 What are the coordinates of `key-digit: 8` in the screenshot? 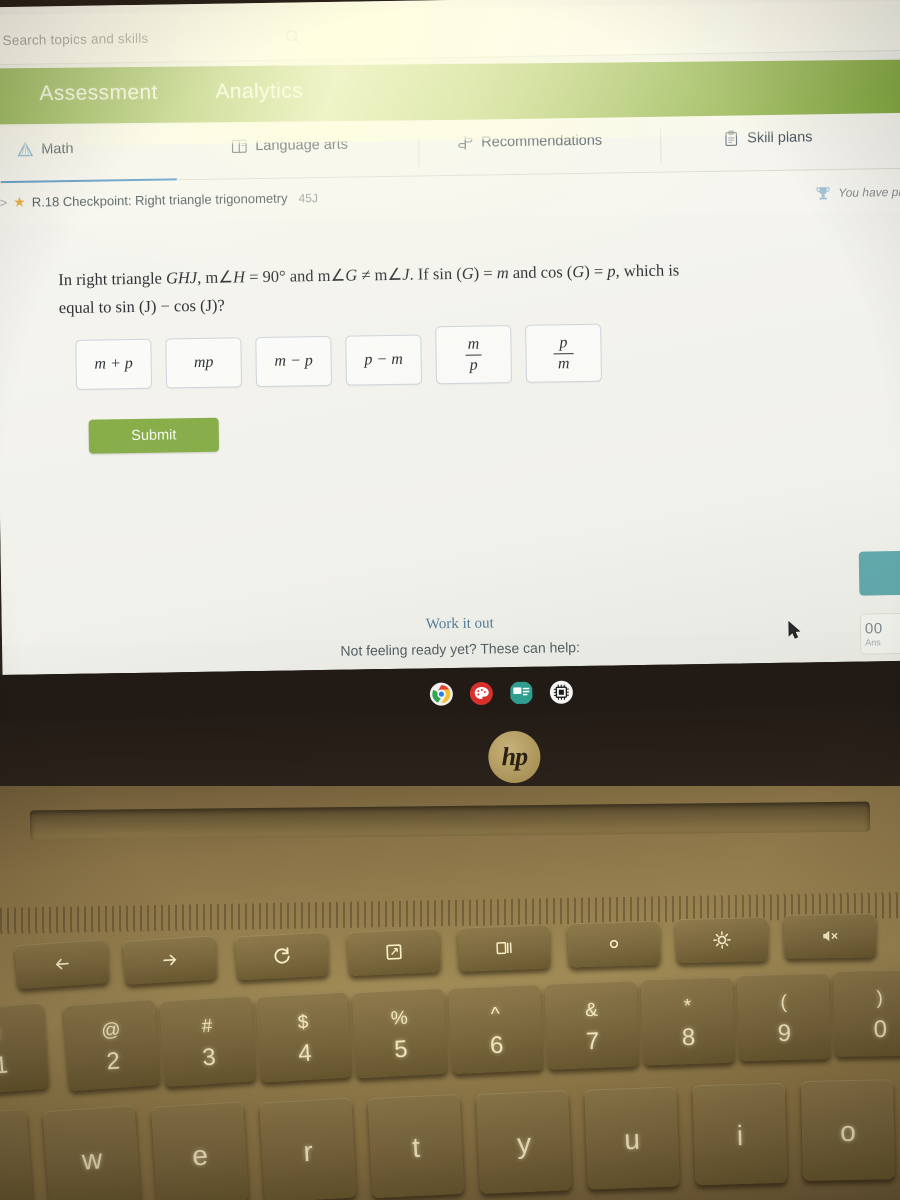 It's located at (688, 1037).